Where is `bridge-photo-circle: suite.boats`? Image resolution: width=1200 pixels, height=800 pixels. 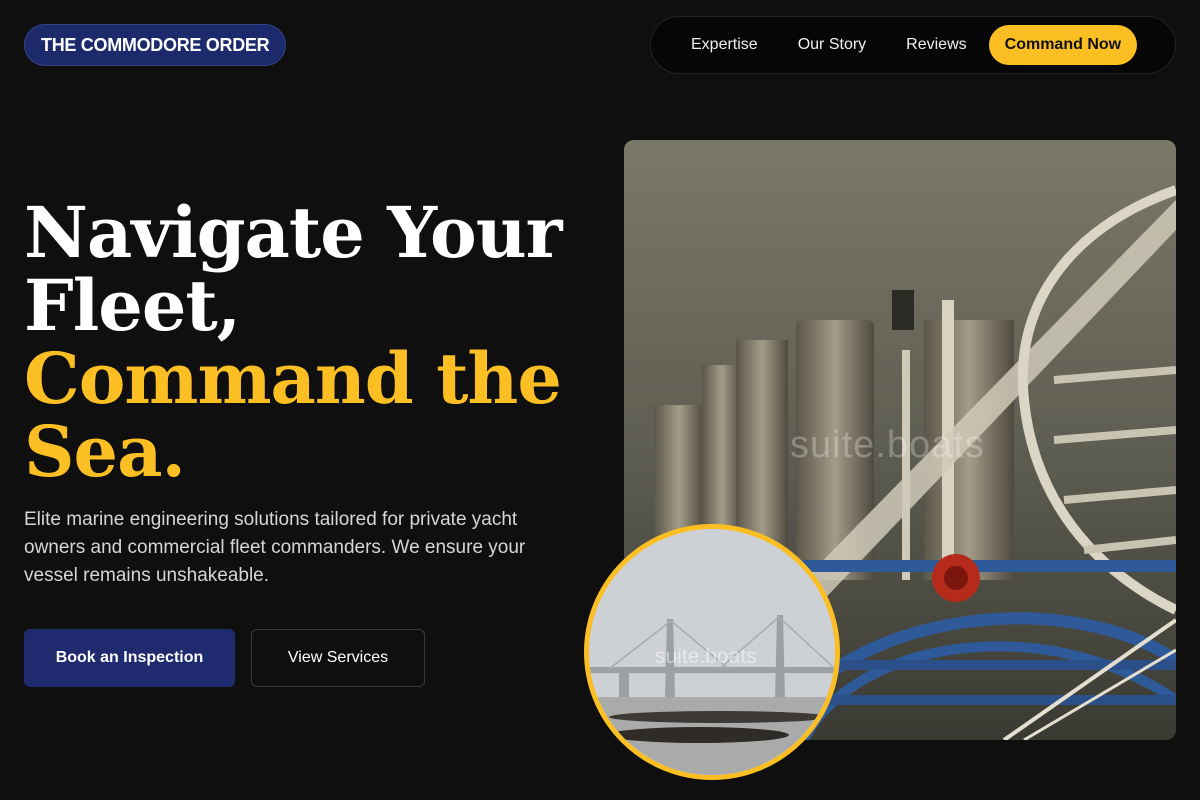
bridge-photo-circle: suite.boats is located at coordinates (712, 652).